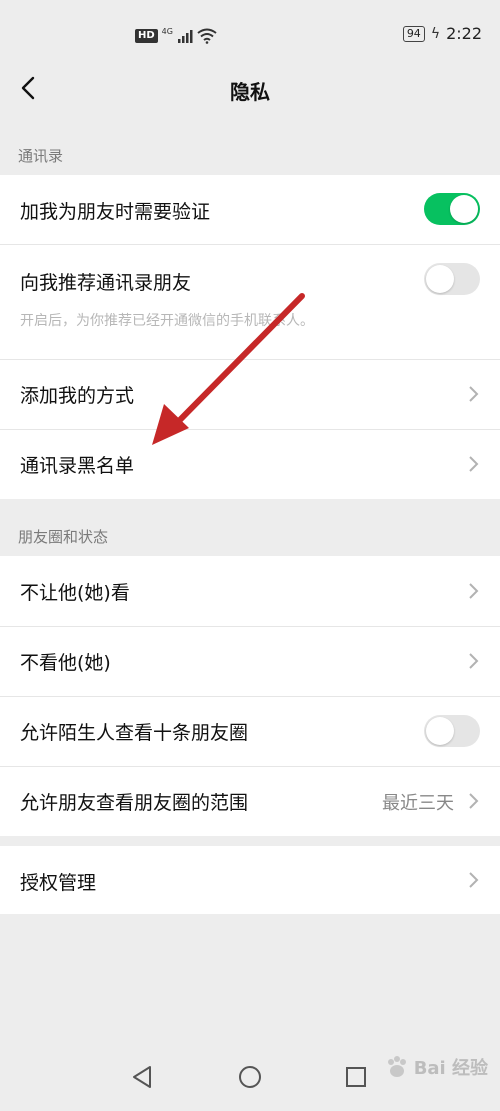 The height and width of the screenshot is (1111, 500). What do you see at coordinates (115, 212) in the screenshot?
I see `row-label: 加我为朋友时需要验证` at bounding box center [115, 212].